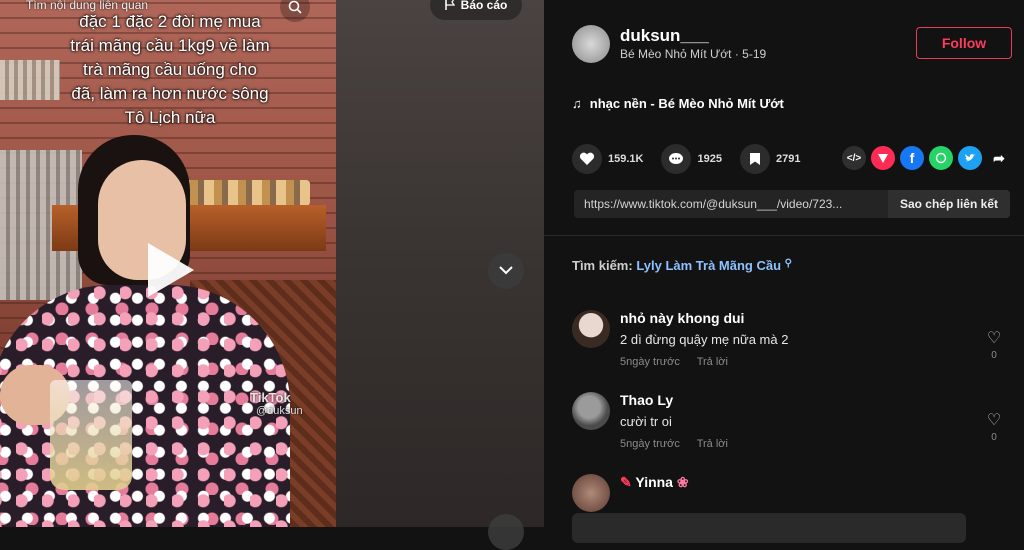 Image resolution: width=1024 pixels, height=550 pixels. Describe the element at coordinates (941, 158) in the screenshot. I see `whatsapp-icon` at that location.